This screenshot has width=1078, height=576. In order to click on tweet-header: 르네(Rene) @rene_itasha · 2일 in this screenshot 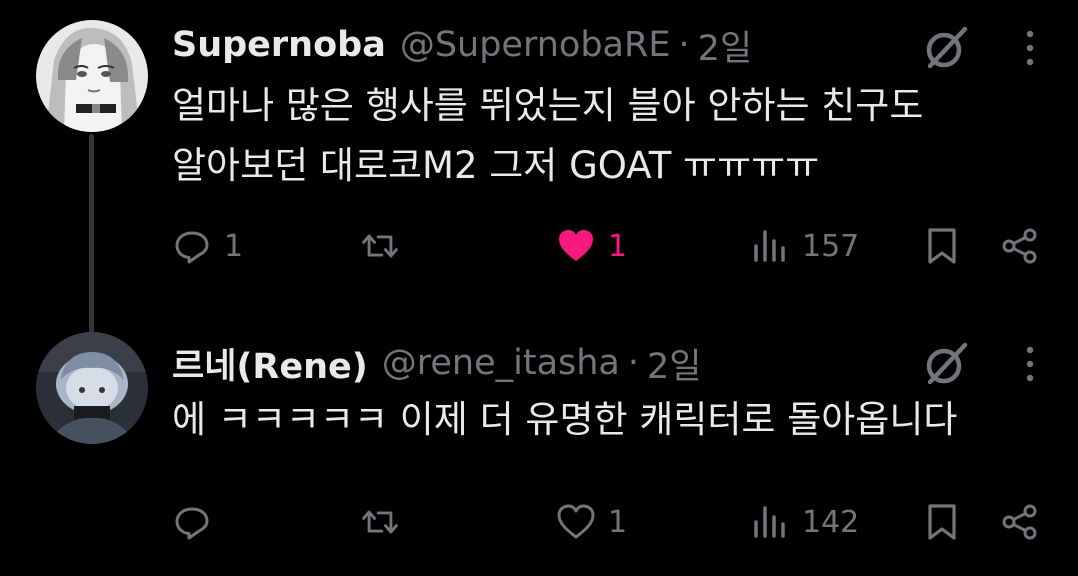, I will do `click(437, 363)`.